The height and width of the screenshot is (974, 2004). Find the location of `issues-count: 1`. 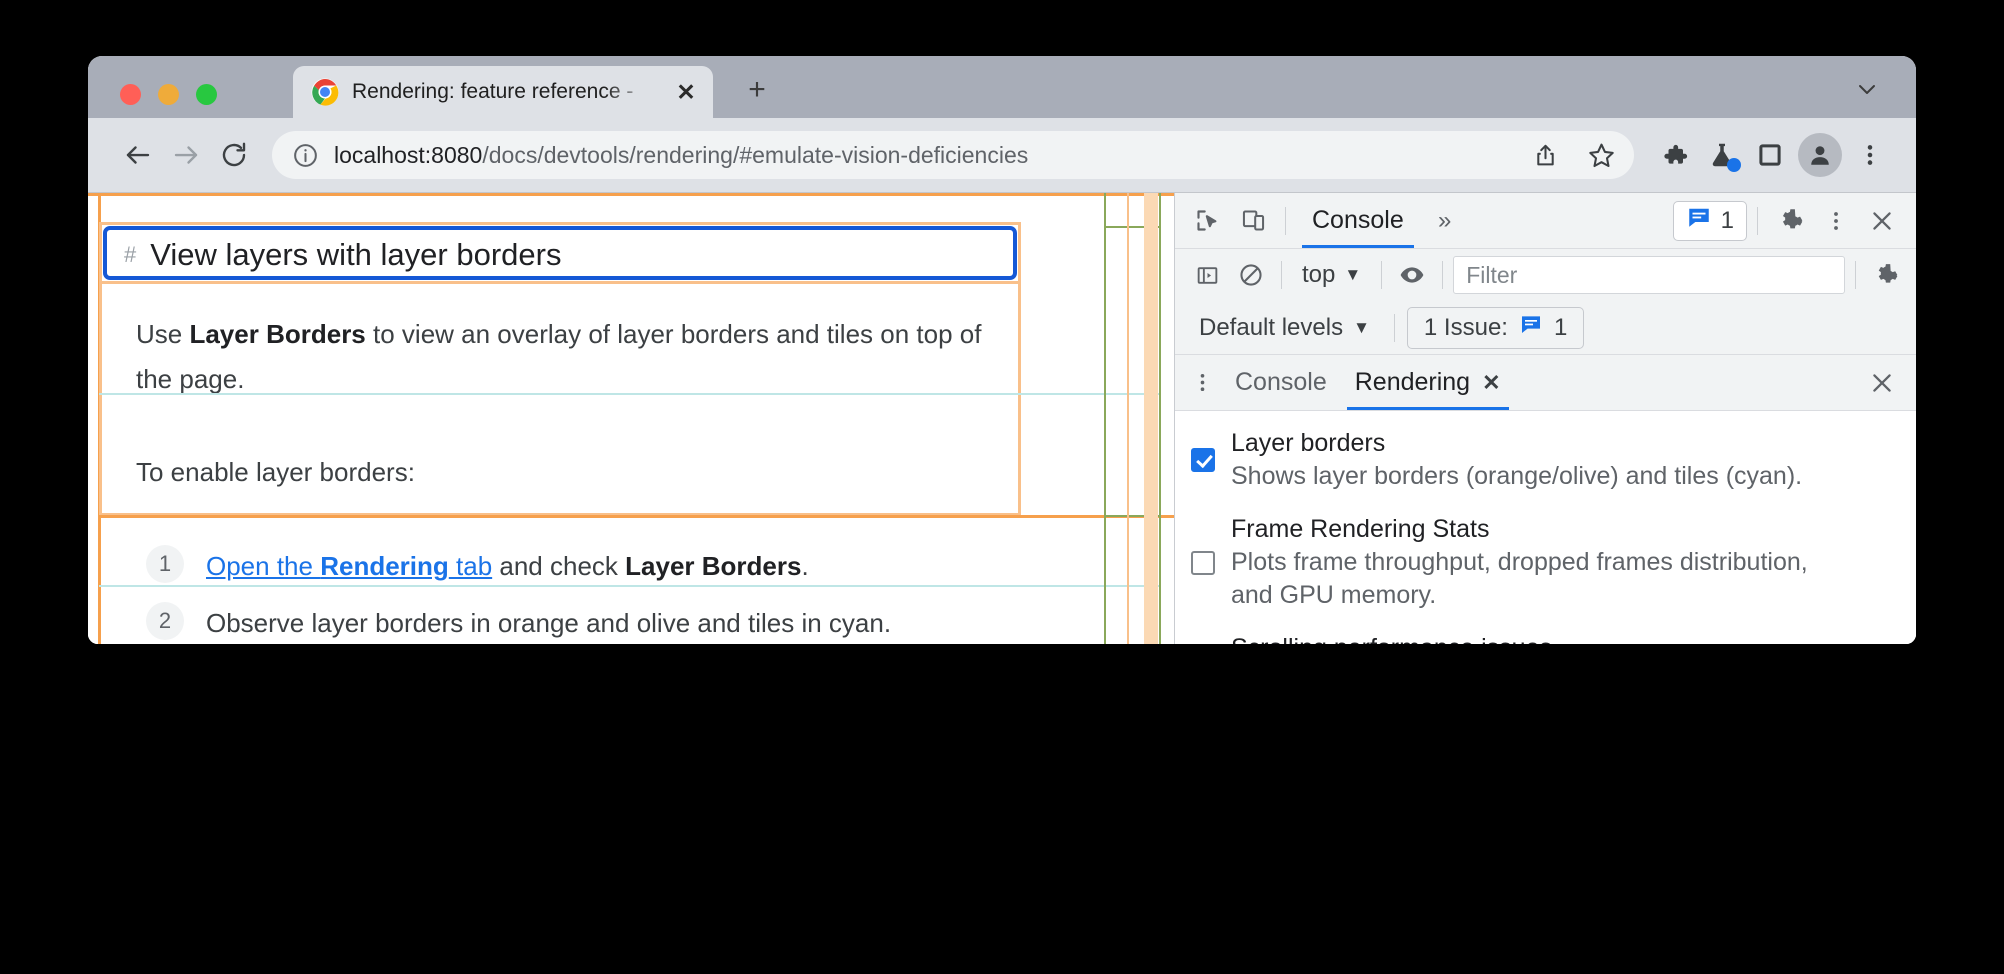

issues-count: 1 is located at coordinates (1727, 220).